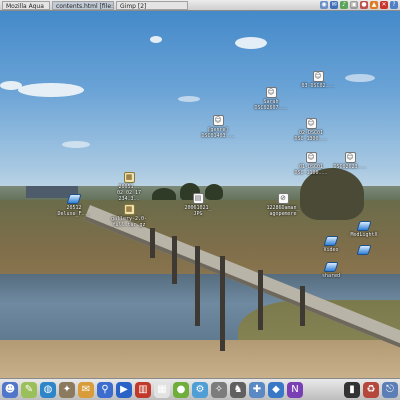 Image resolution: width=400 pixels, height=400 pixels. I want to click on media-player-icon: ▶, so click(124, 389).